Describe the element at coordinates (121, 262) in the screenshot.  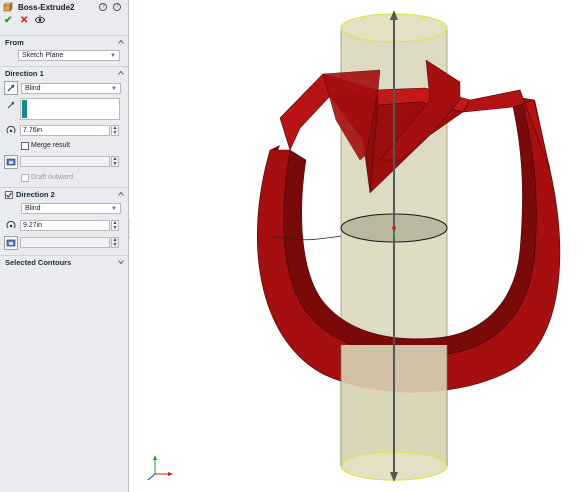
I see `chevron-down-icon` at that location.